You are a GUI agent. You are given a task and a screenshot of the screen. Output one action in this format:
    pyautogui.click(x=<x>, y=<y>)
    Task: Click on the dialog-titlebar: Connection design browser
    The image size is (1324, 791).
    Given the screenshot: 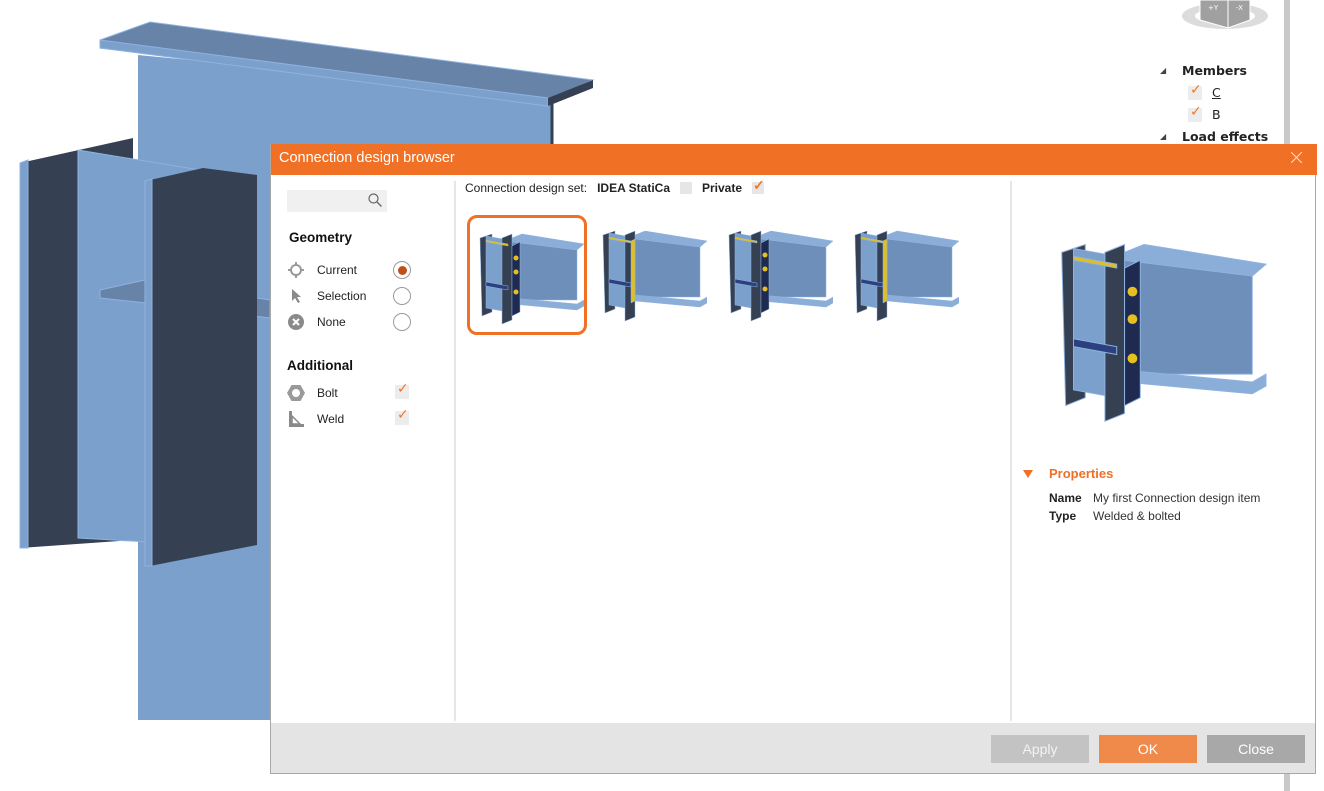 What is the action you would take?
    pyautogui.click(x=794, y=159)
    